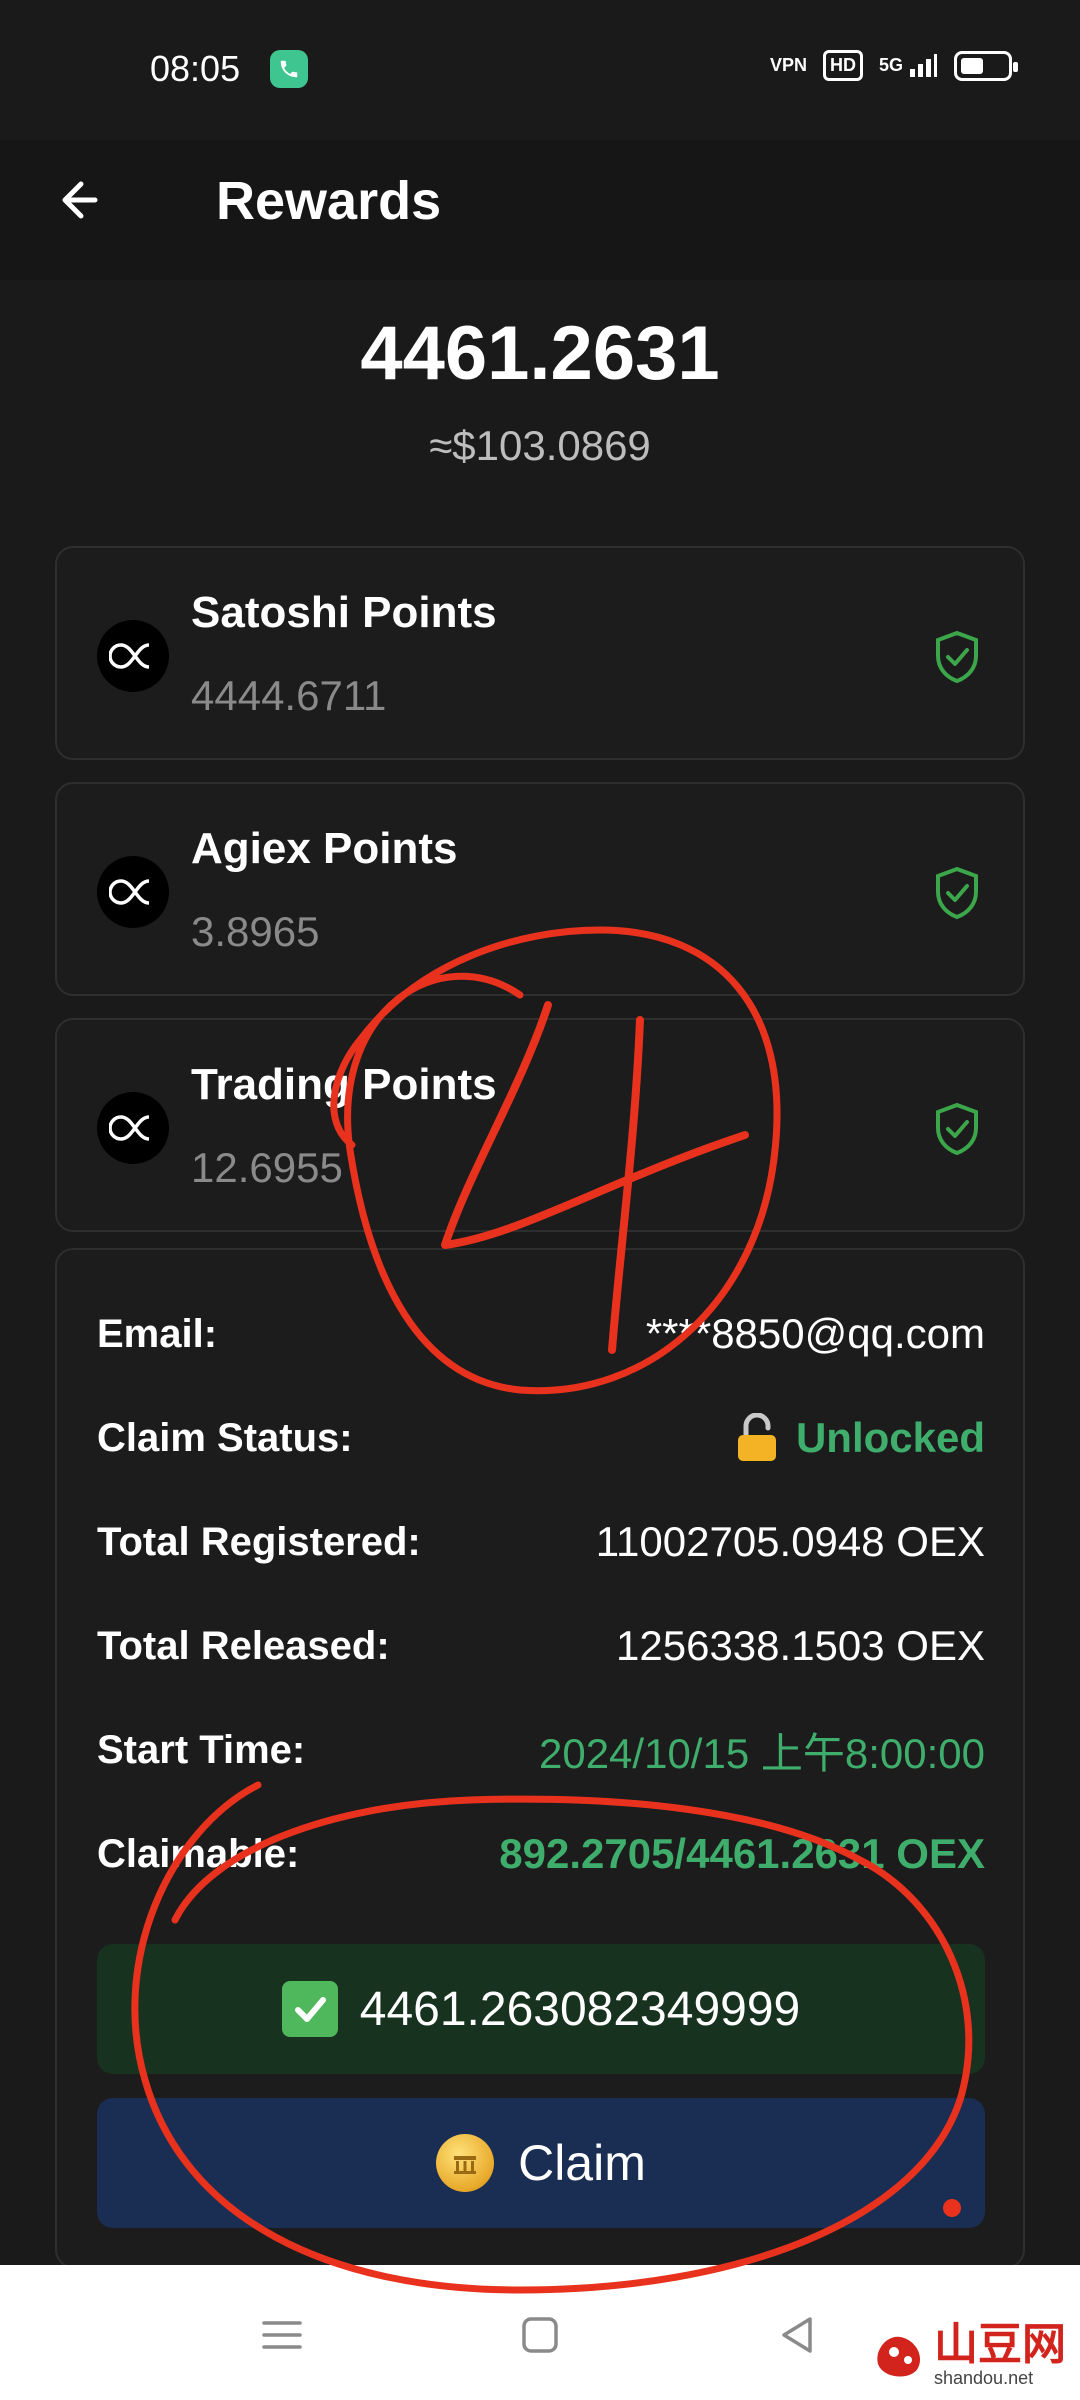 This screenshot has height=2400, width=1080. Describe the element at coordinates (344, 612) in the screenshot. I see `point-name: Satoshi Points` at that location.